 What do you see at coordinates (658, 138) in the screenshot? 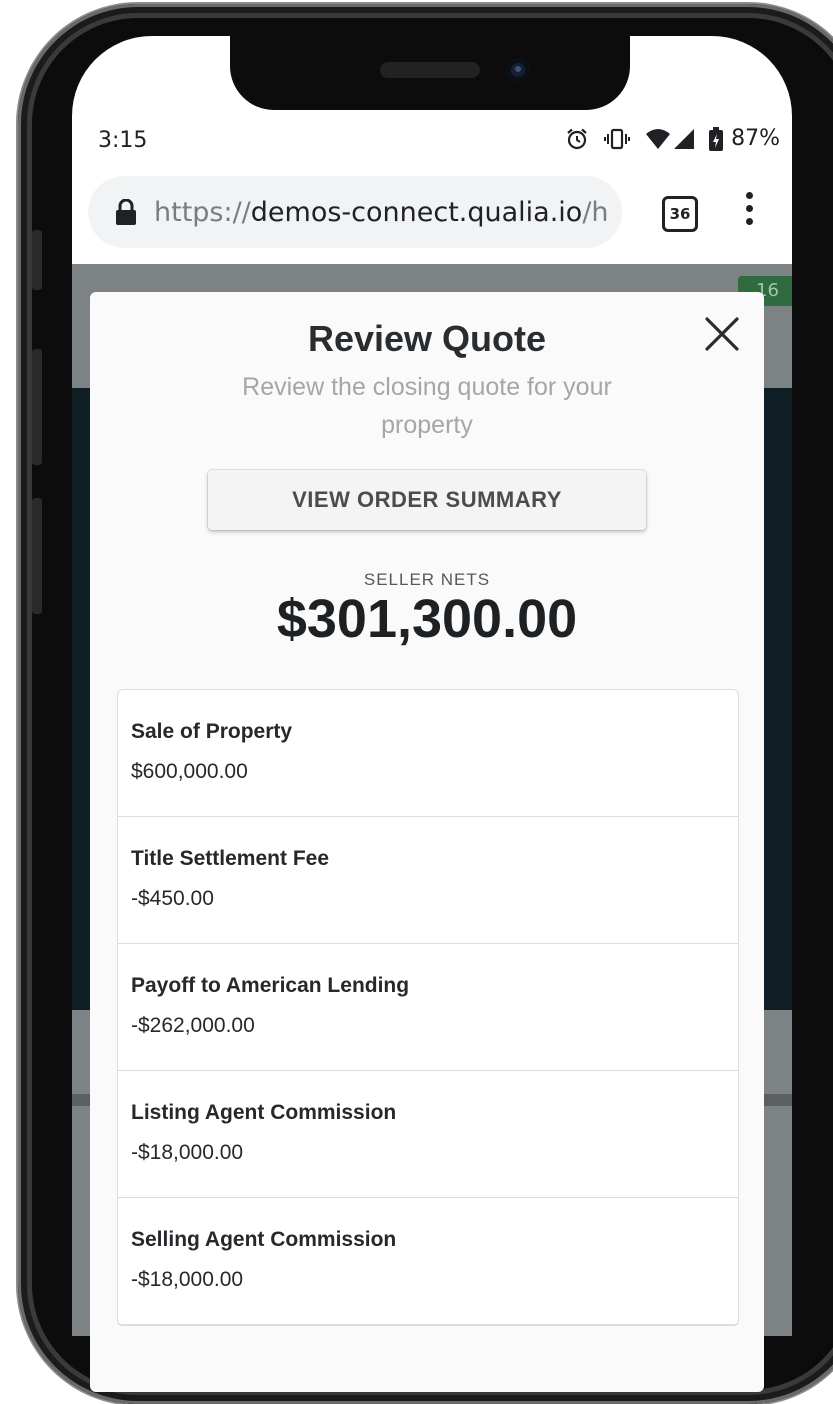
I see `wifi-icon` at bounding box center [658, 138].